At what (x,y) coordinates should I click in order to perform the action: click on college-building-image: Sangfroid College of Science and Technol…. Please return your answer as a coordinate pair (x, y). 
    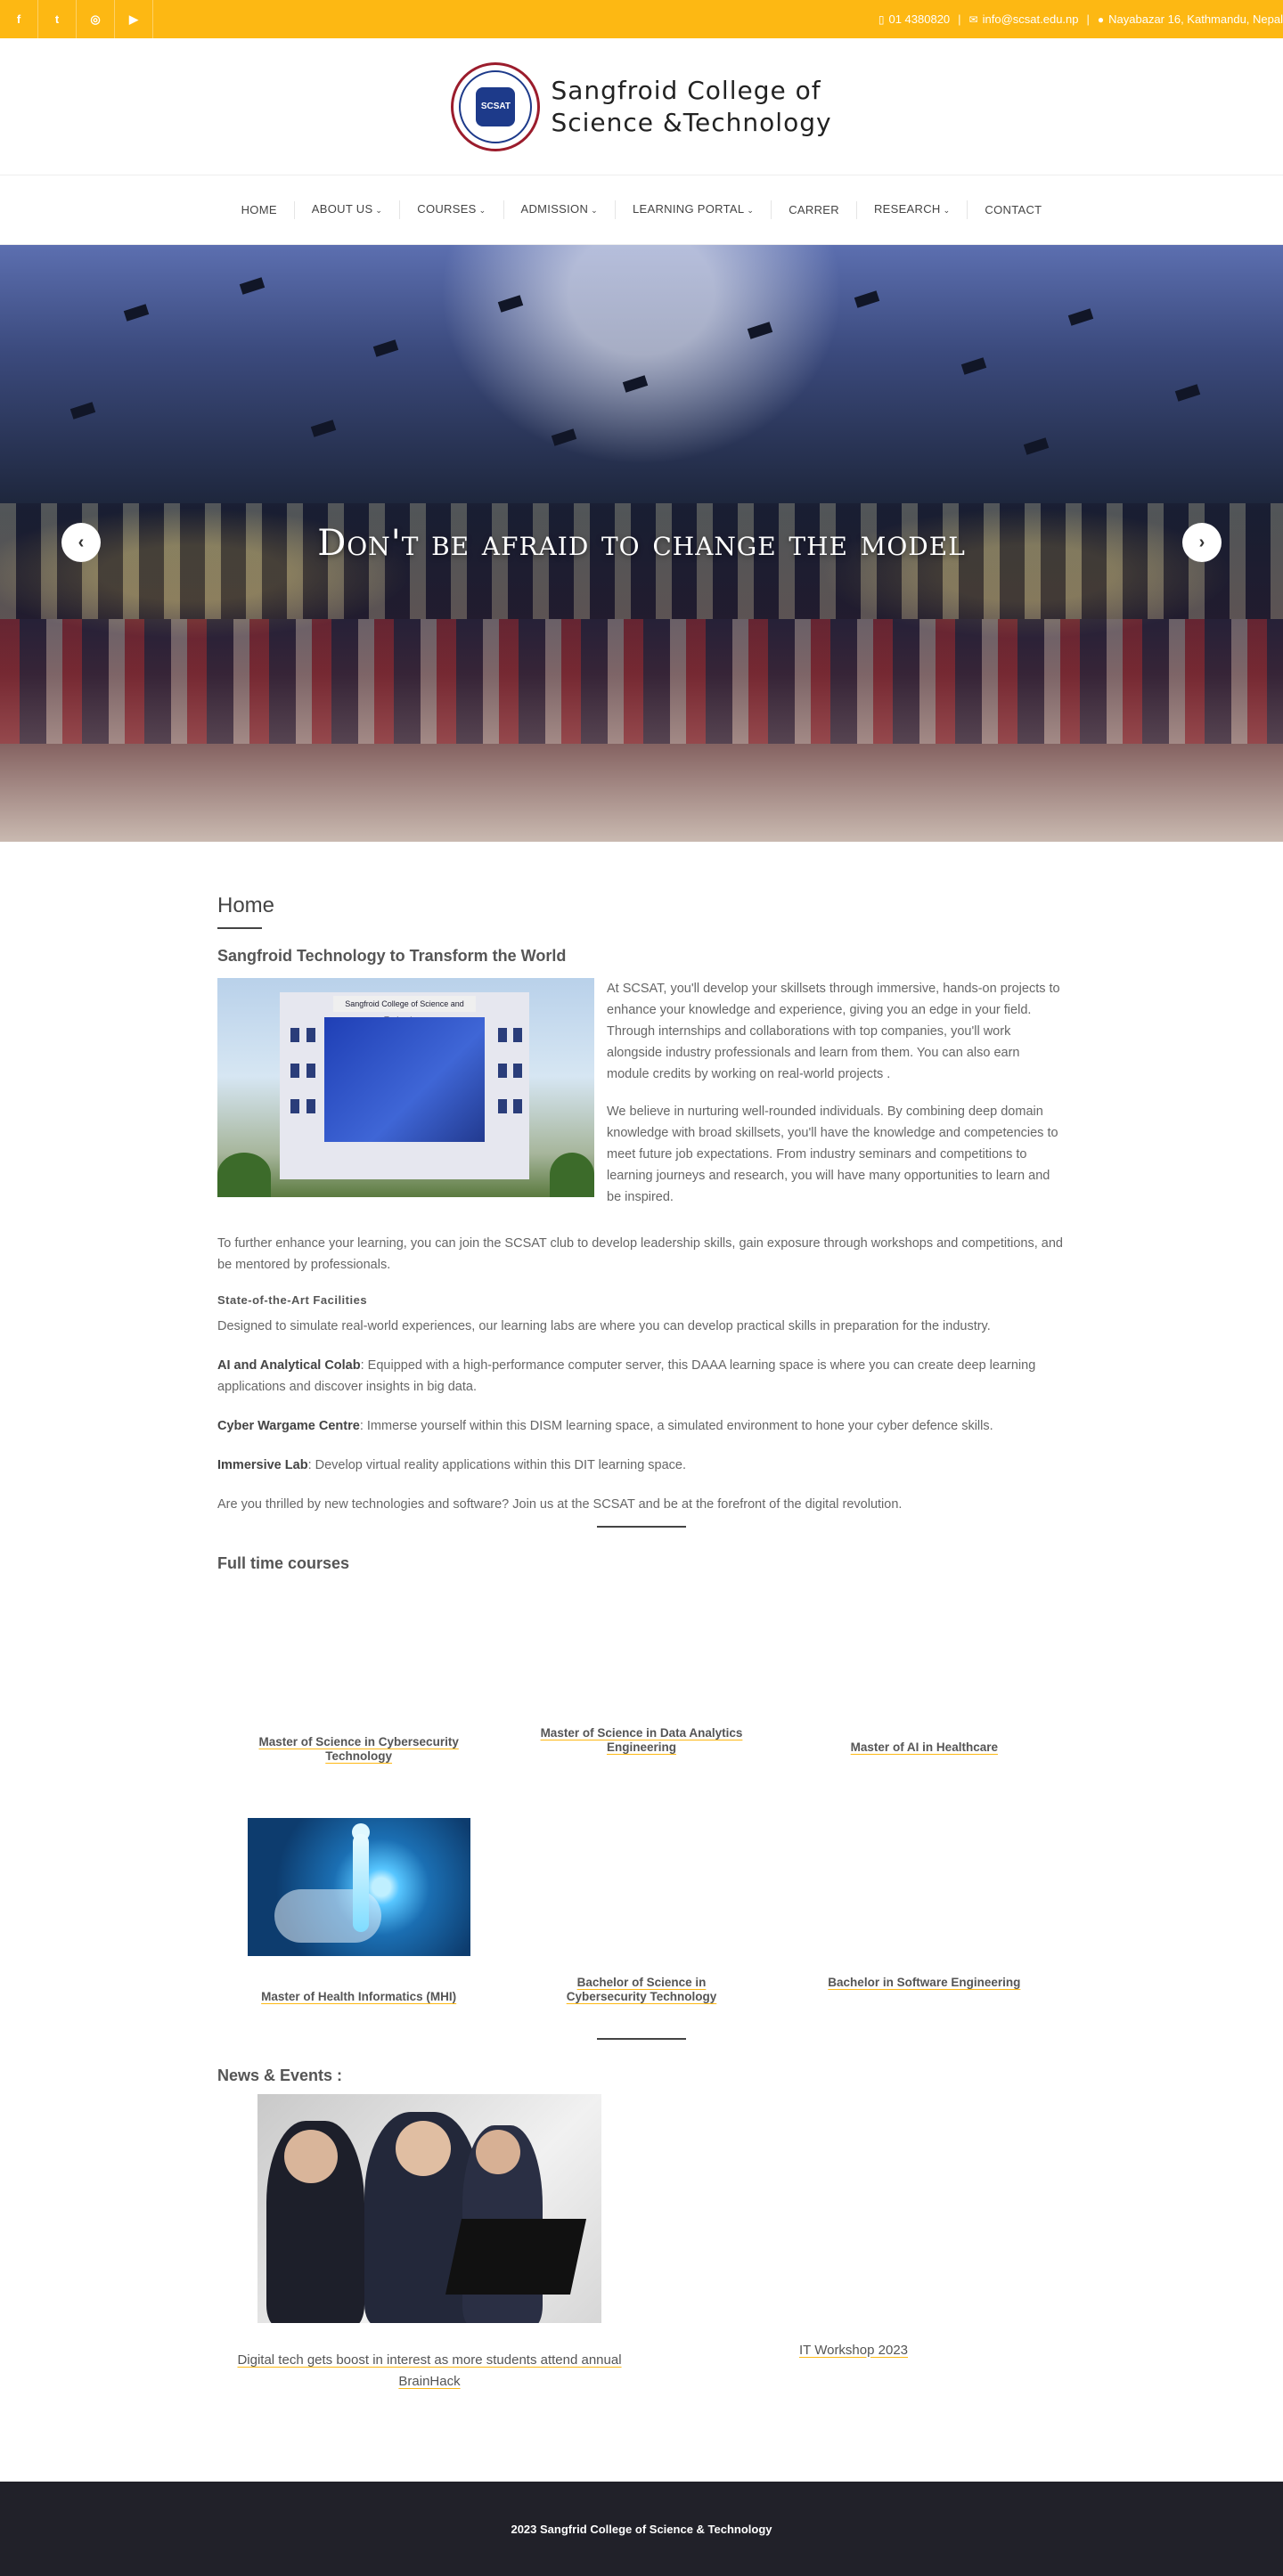
    Looking at the image, I should click on (405, 1087).